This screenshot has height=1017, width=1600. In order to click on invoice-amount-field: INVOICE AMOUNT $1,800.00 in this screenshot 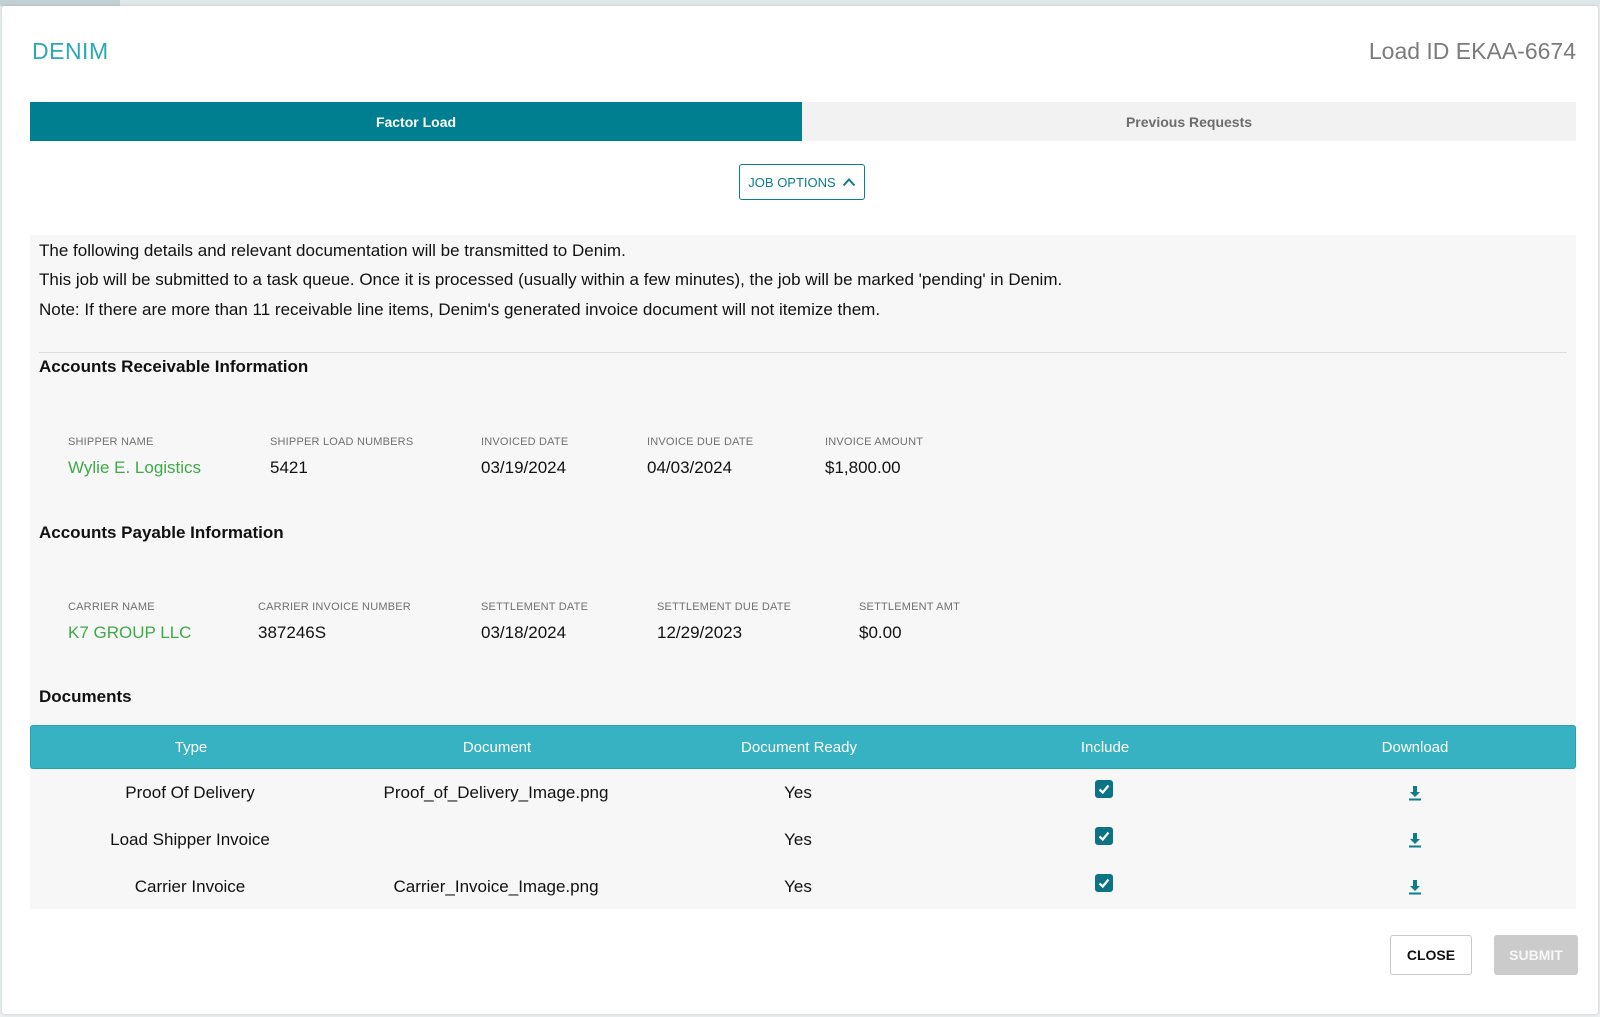, I will do `click(874, 457)`.